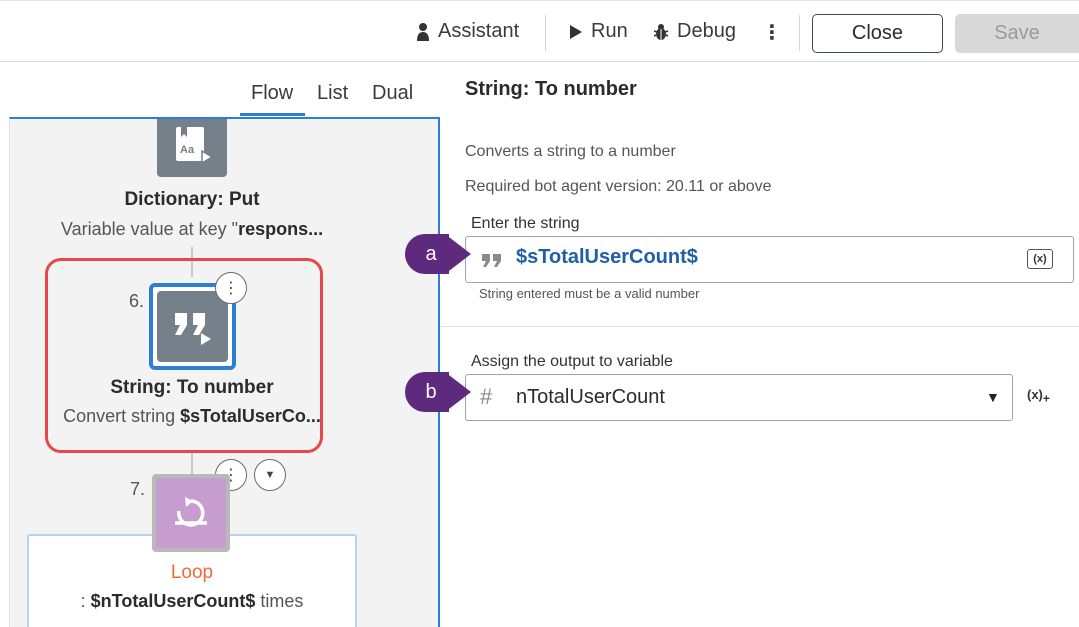 This screenshot has width=1079, height=627. What do you see at coordinates (760, 326) in the screenshot?
I see `section-divider` at bounding box center [760, 326].